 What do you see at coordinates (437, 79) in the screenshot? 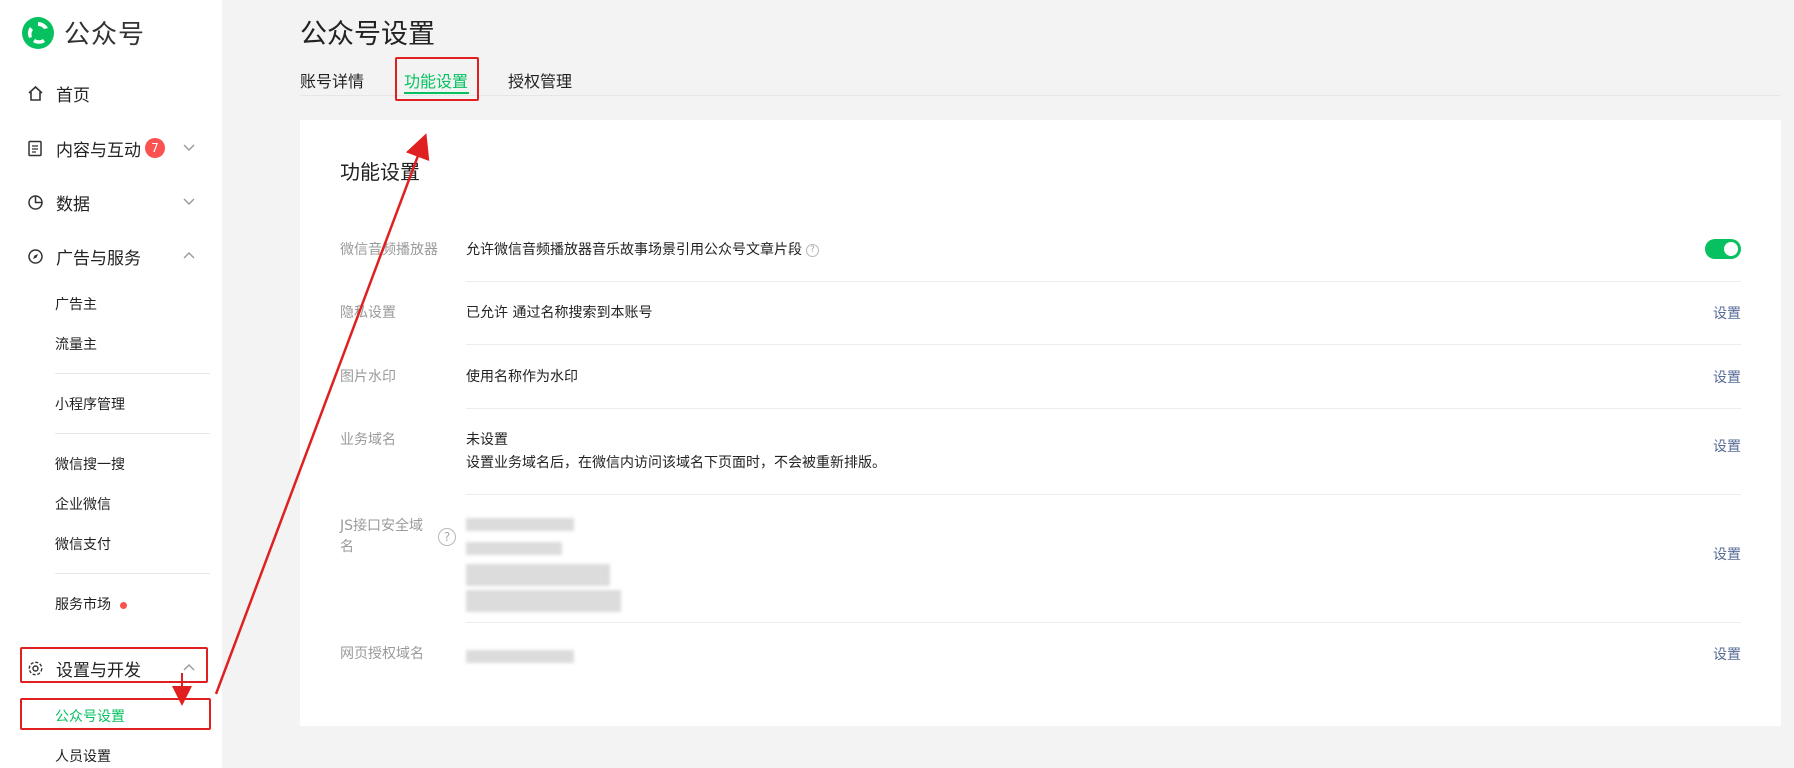
I see `highlight-box-function-tab` at bounding box center [437, 79].